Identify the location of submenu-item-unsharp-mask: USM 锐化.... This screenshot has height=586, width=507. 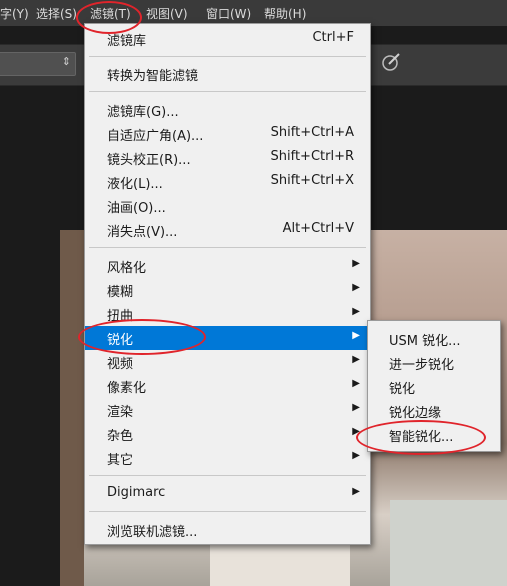
(434, 339).